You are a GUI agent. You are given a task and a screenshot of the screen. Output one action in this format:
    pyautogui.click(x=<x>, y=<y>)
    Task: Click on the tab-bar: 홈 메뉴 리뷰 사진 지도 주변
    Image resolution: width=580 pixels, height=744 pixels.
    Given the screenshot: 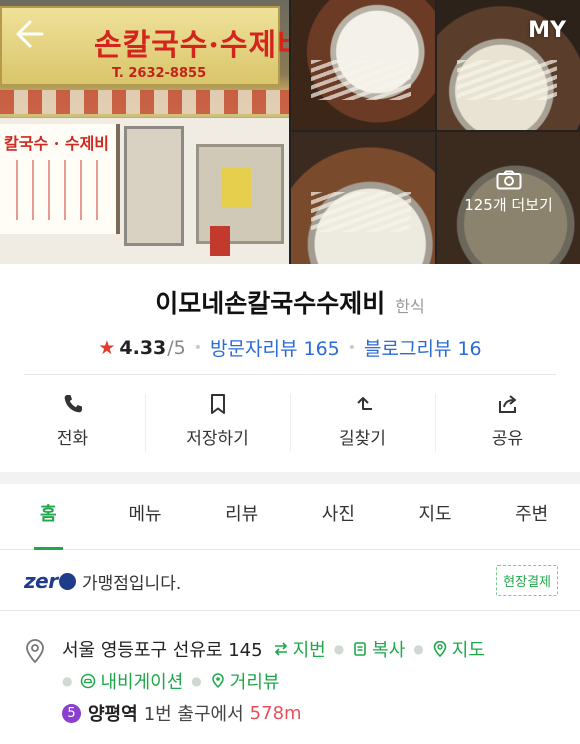 What is the action you would take?
    pyautogui.click(x=290, y=517)
    